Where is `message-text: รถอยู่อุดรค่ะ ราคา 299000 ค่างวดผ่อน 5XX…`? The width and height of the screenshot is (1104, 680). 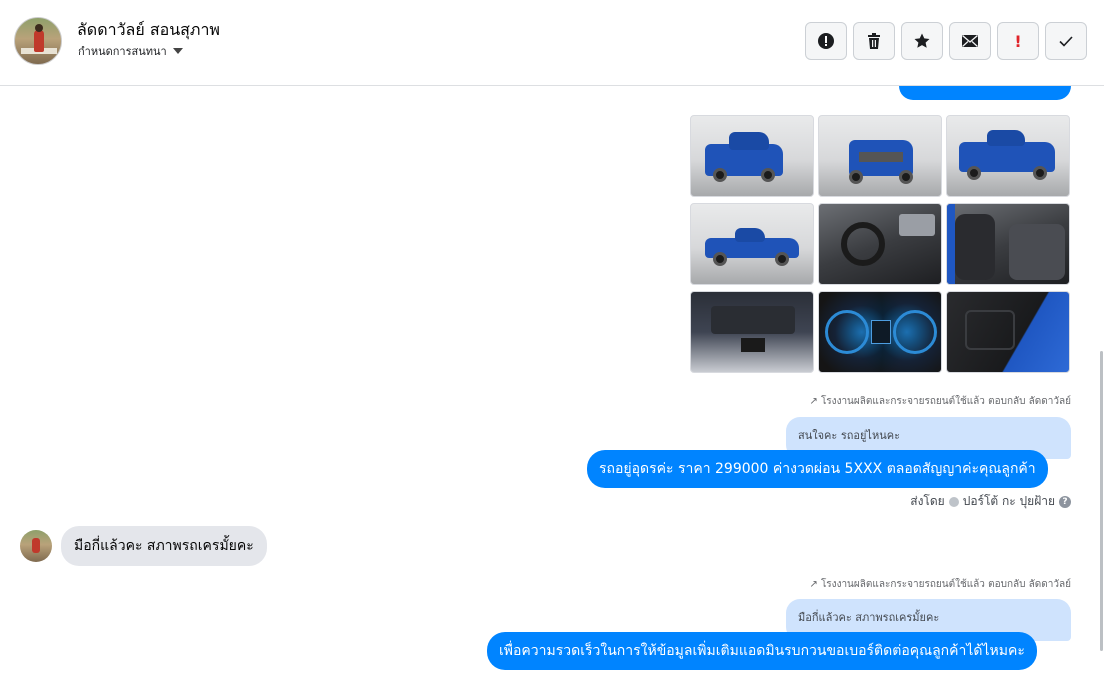 message-text: รถอยู่อุดรค่ะ ราคา 299000 ค่างวดผ่อน 5XX… is located at coordinates (817, 469).